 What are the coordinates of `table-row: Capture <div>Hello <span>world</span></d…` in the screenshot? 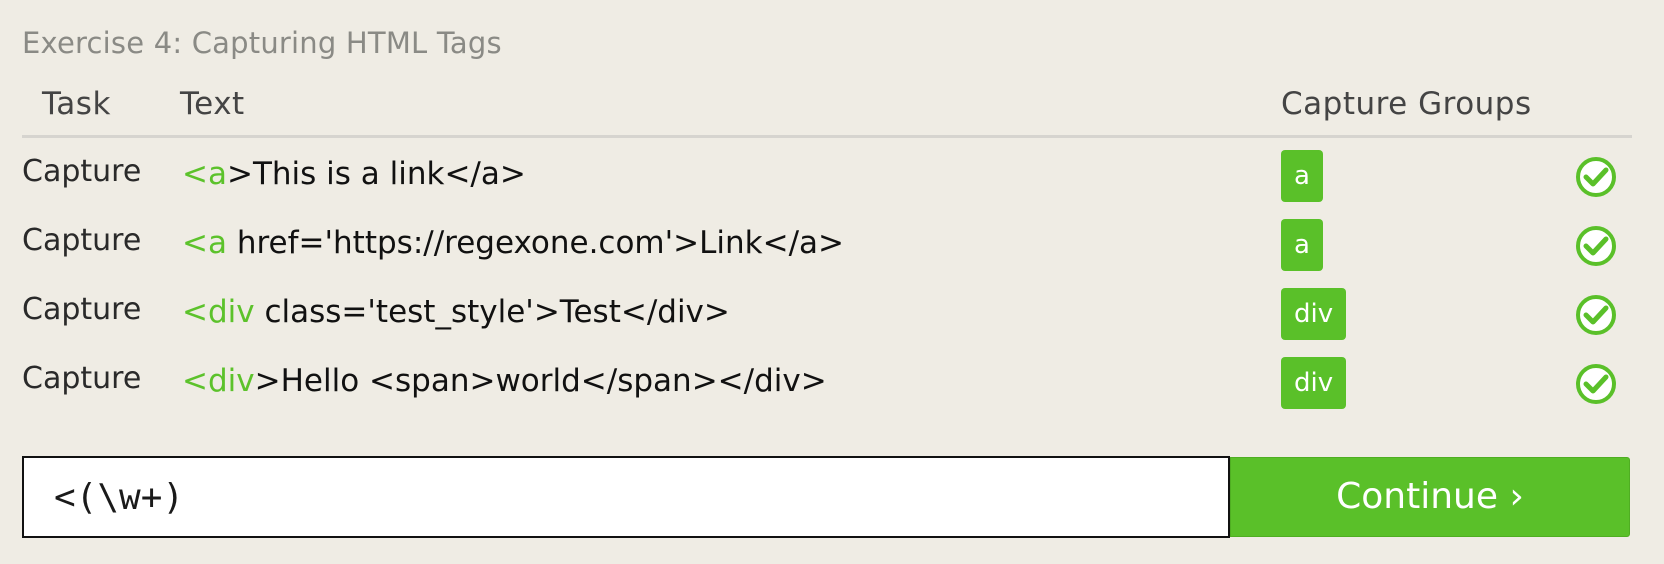 It's located at (827, 380).